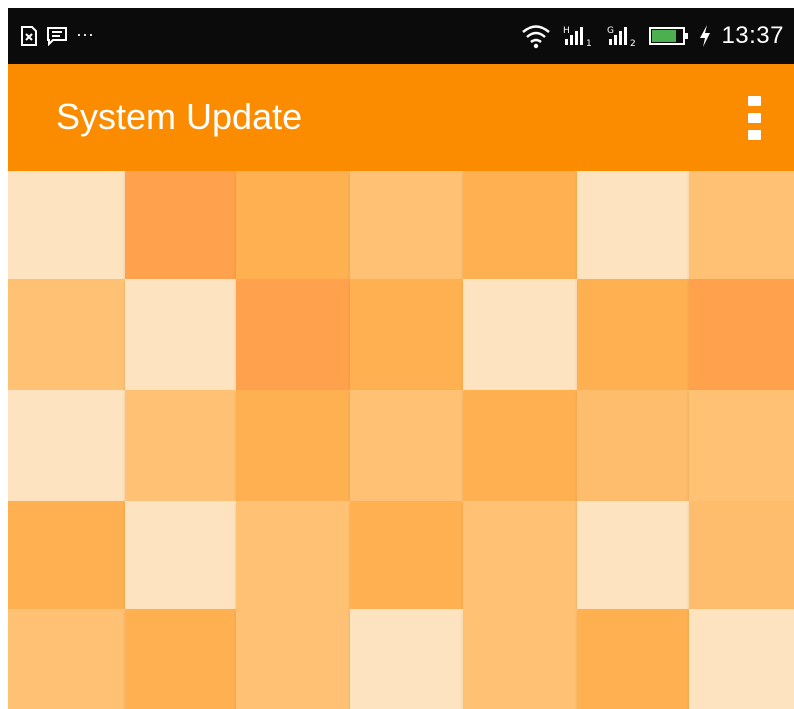  Describe the element at coordinates (566, 31) in the screenshot. I see `svg-text: H` at that location.